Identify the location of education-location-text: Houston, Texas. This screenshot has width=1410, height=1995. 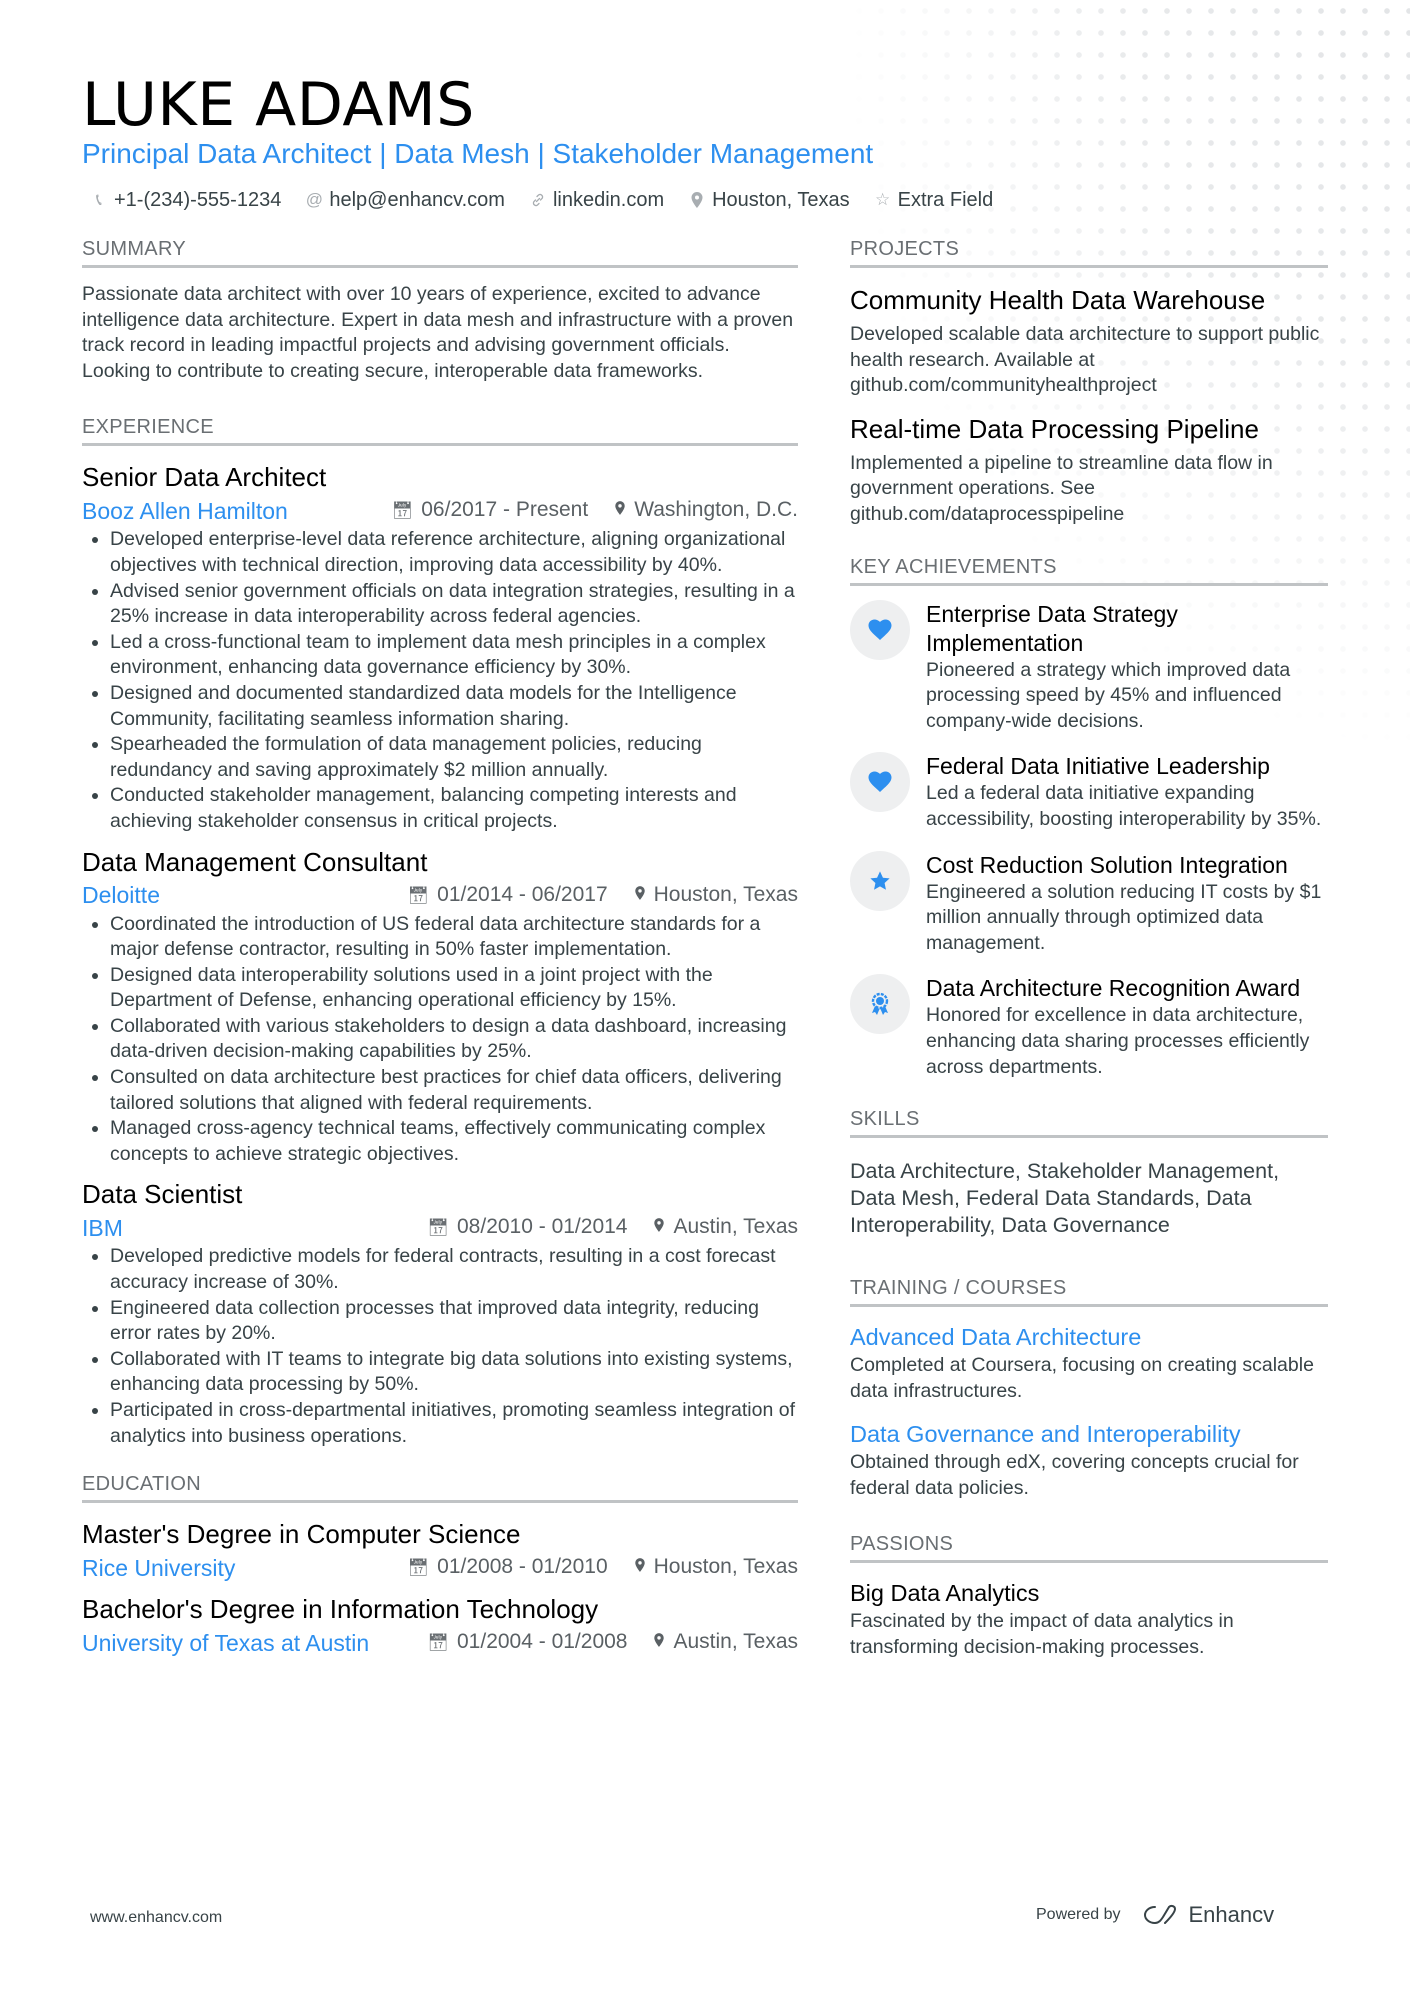
(725, 1567).